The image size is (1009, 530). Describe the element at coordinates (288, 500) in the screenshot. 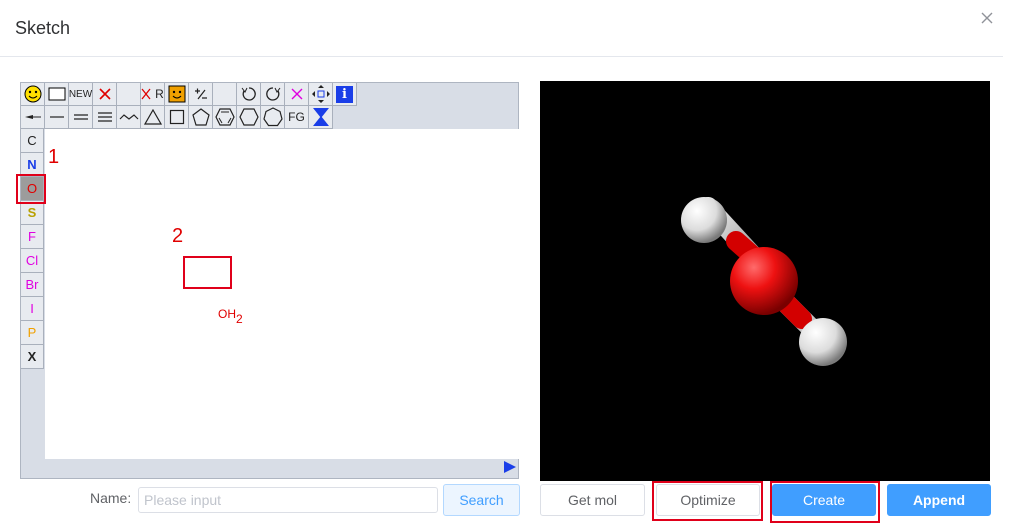

I see `name-input` at that location.